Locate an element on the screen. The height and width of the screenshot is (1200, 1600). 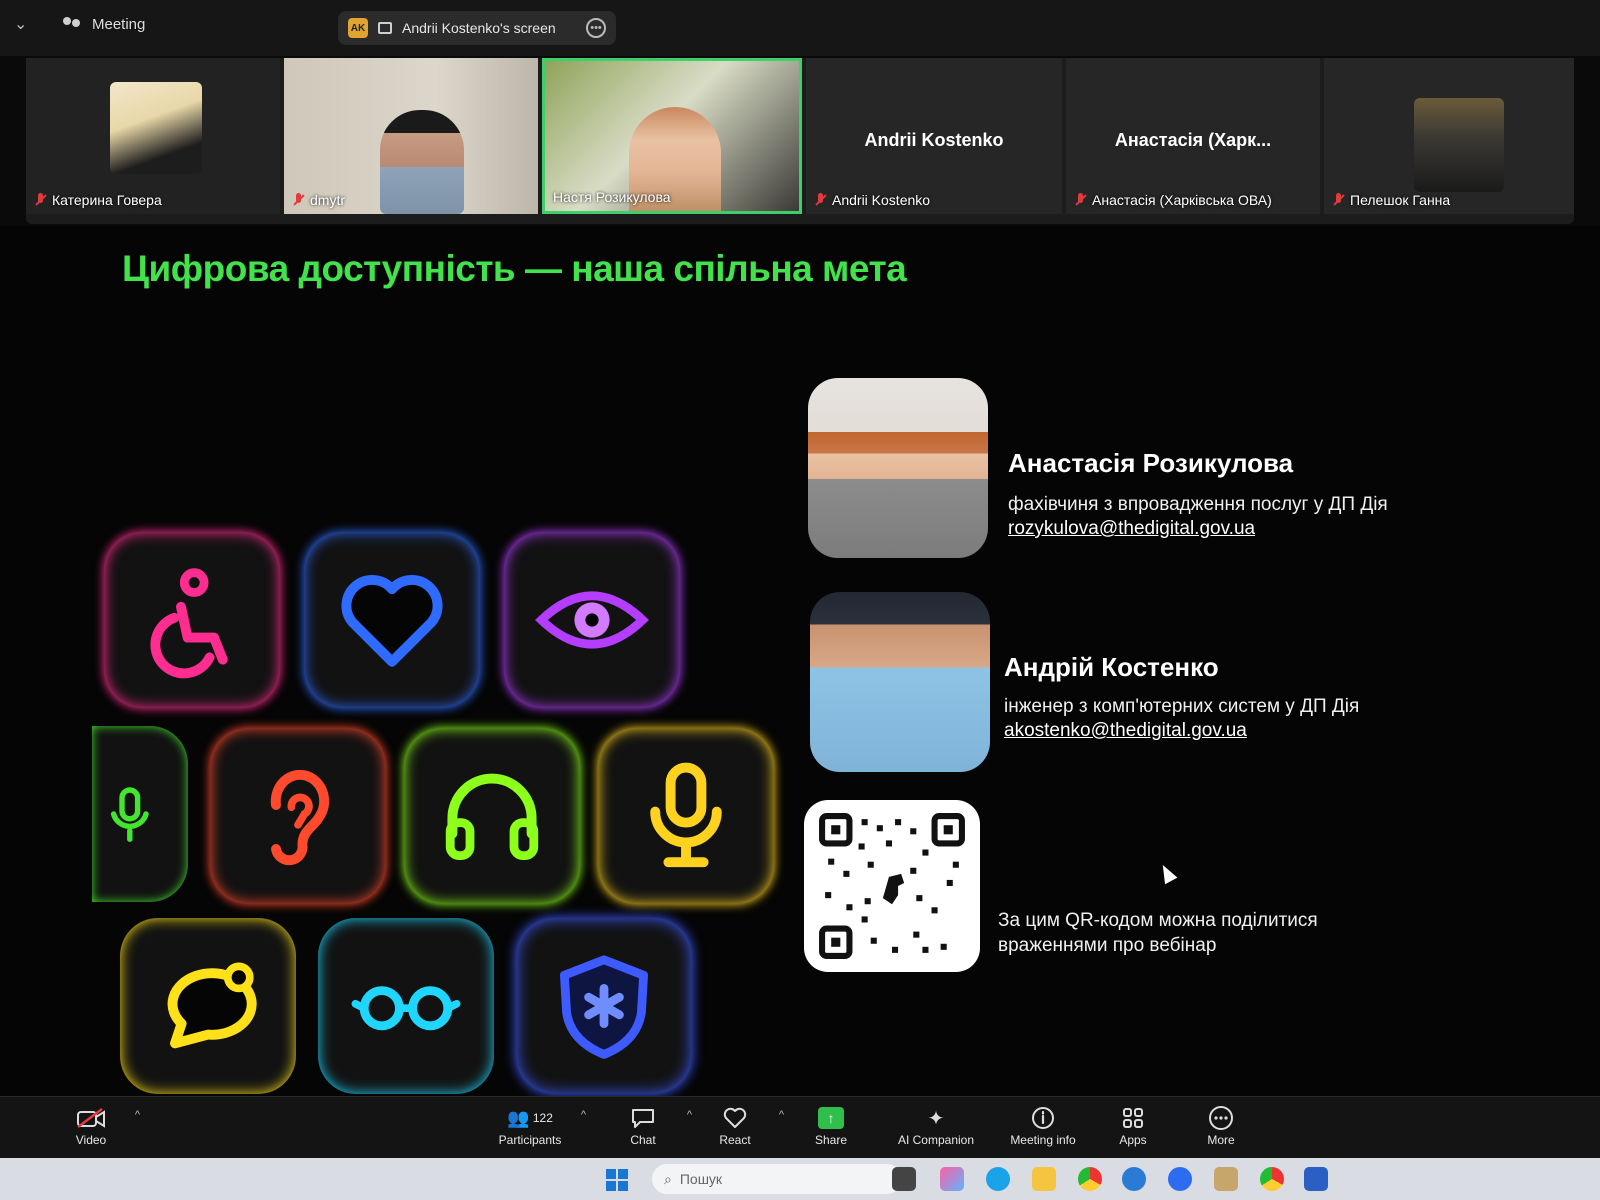
browser-icon is located at coordinates (1134, 1179).